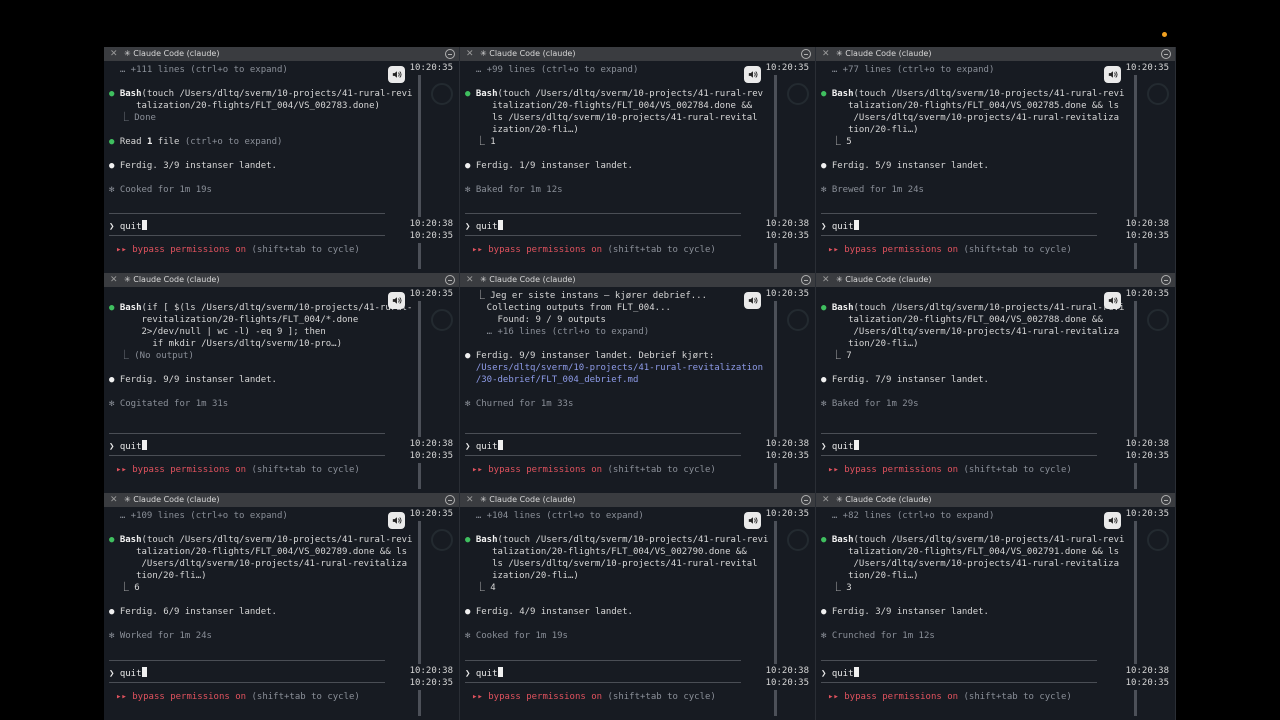 This screenshot has height=720, width=1280. Describe the element at coordinates (836, 356) in the screenshot. I see `output-line: ⎿ 7` at that location.